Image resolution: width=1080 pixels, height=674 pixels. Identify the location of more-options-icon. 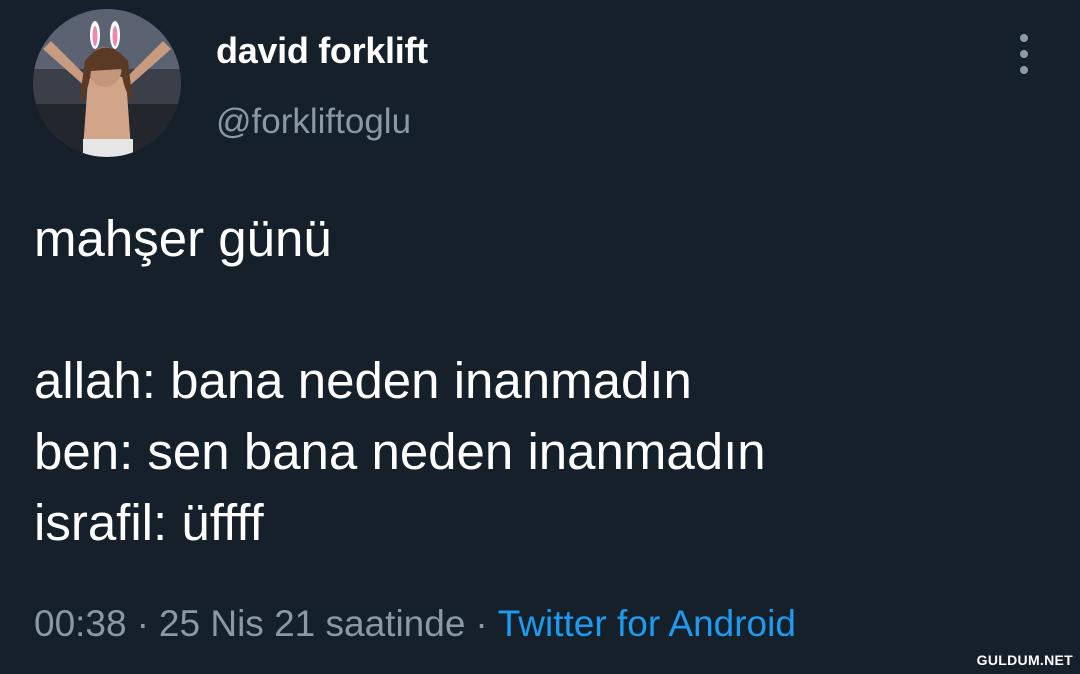
(1024, 54).